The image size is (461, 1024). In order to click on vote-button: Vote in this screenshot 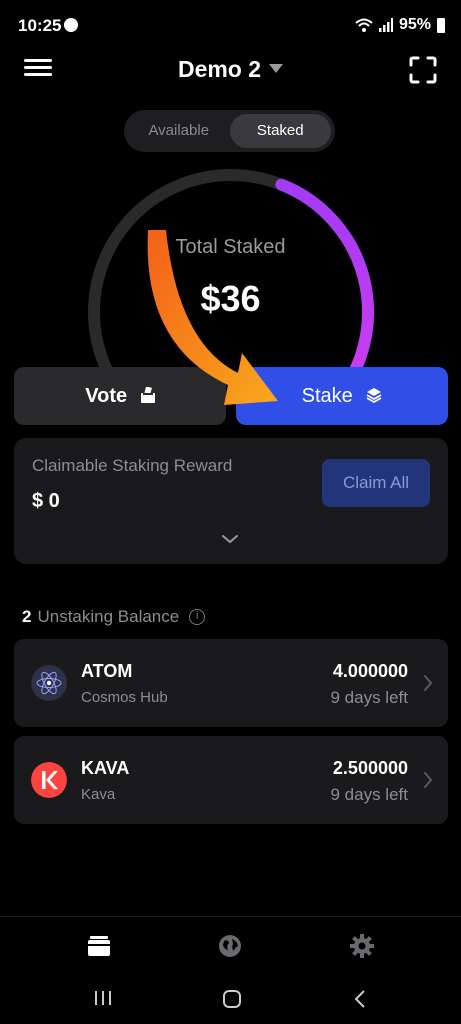, I will do `click(120, 396)`.